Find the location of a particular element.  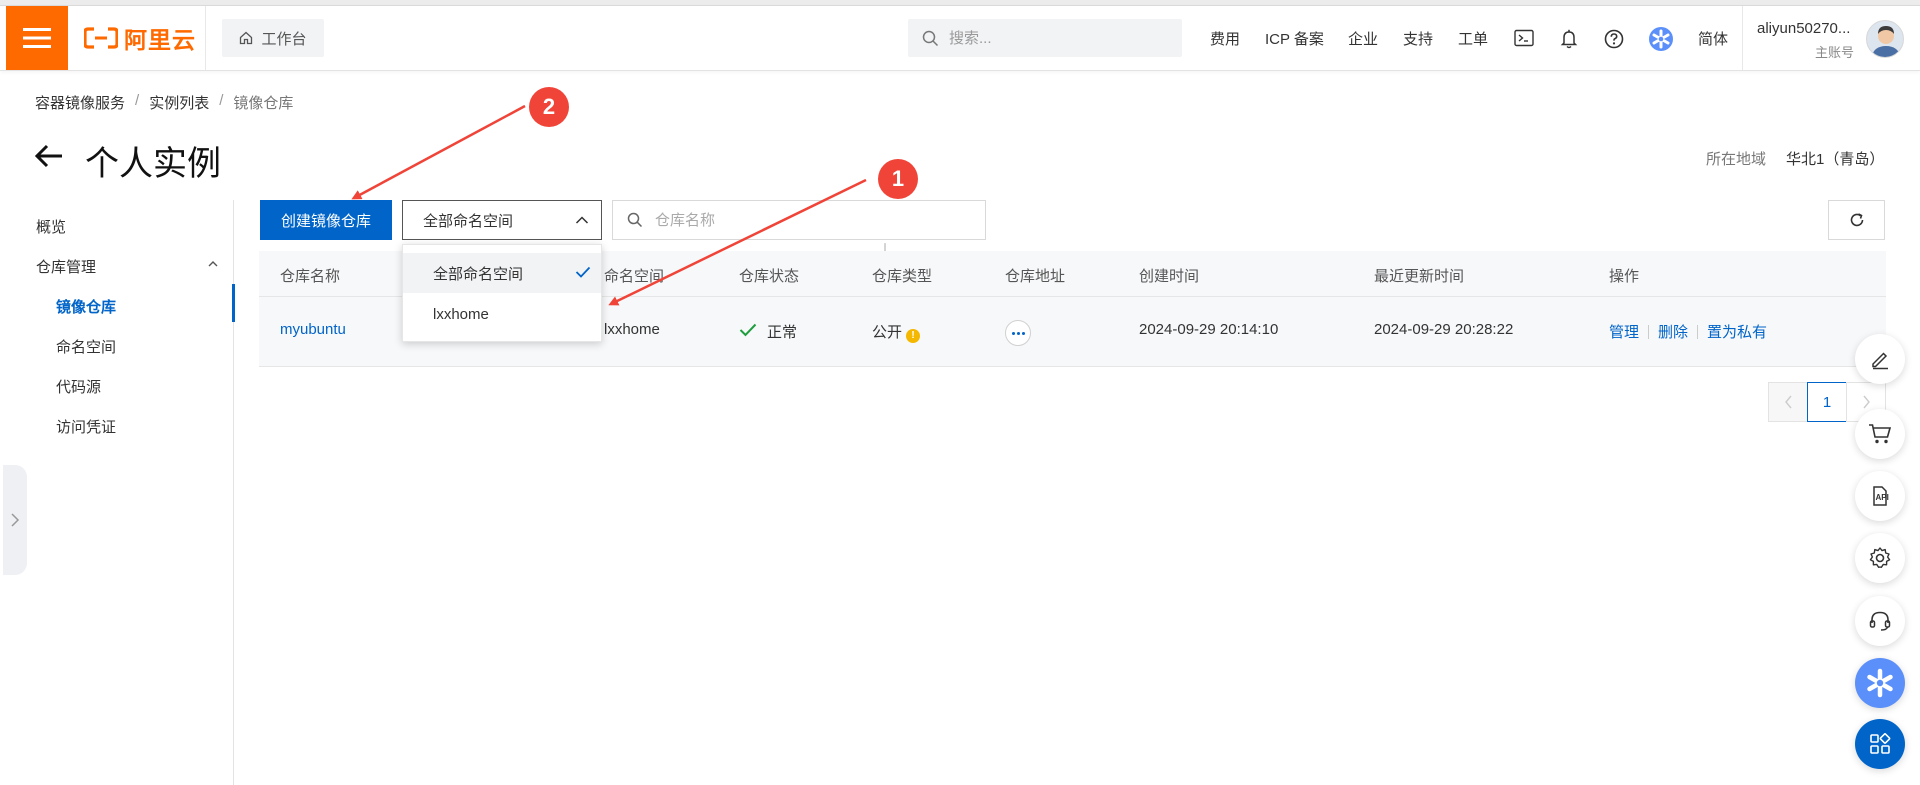

apps-icon is located at coordinates (1880, 743).